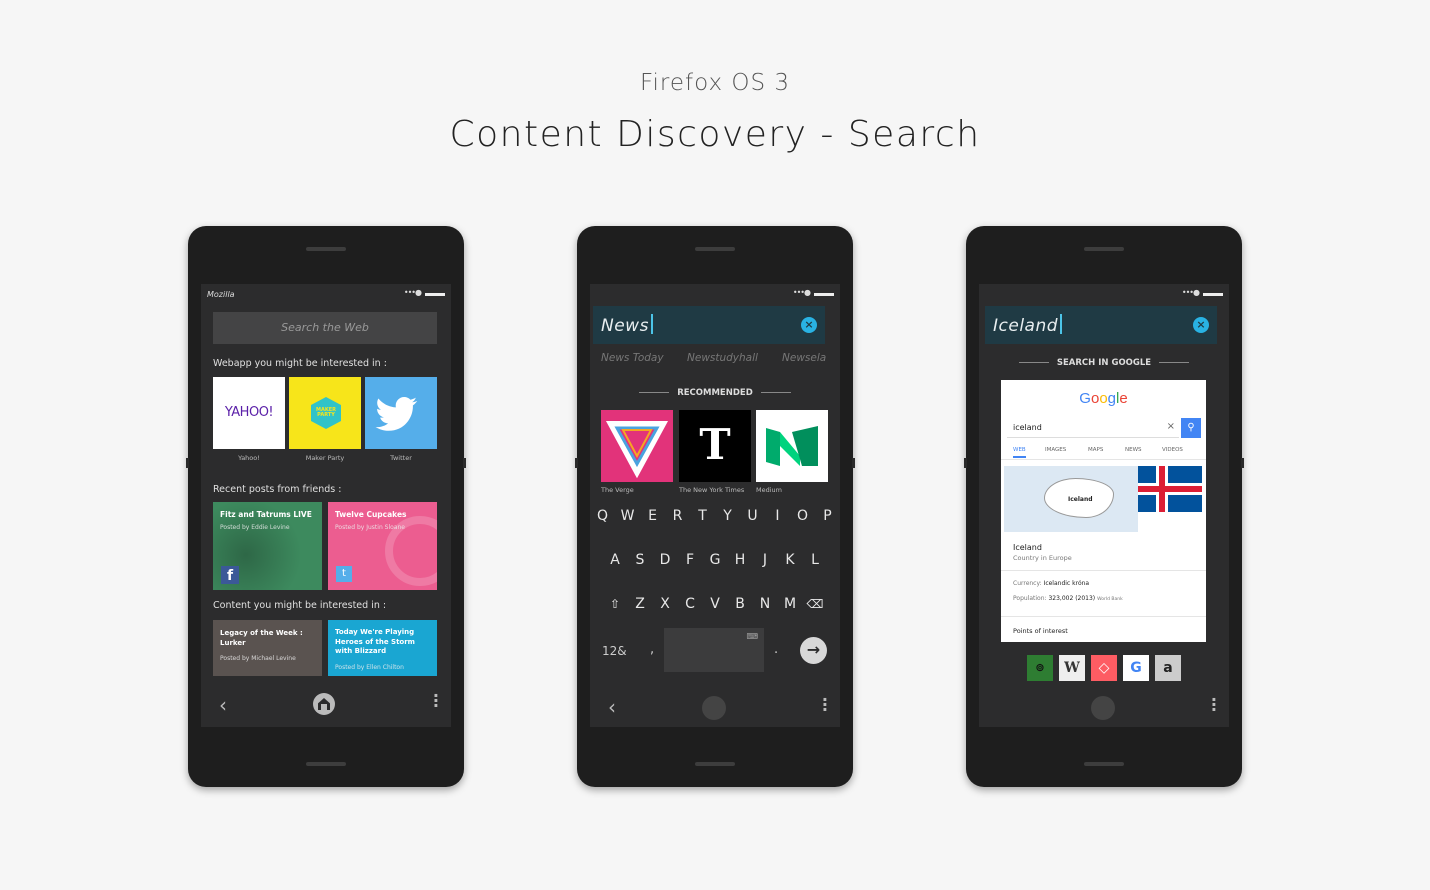 The width and height of the screenshot is (1430, 890). I want to click on key: F, so click(690, 560).